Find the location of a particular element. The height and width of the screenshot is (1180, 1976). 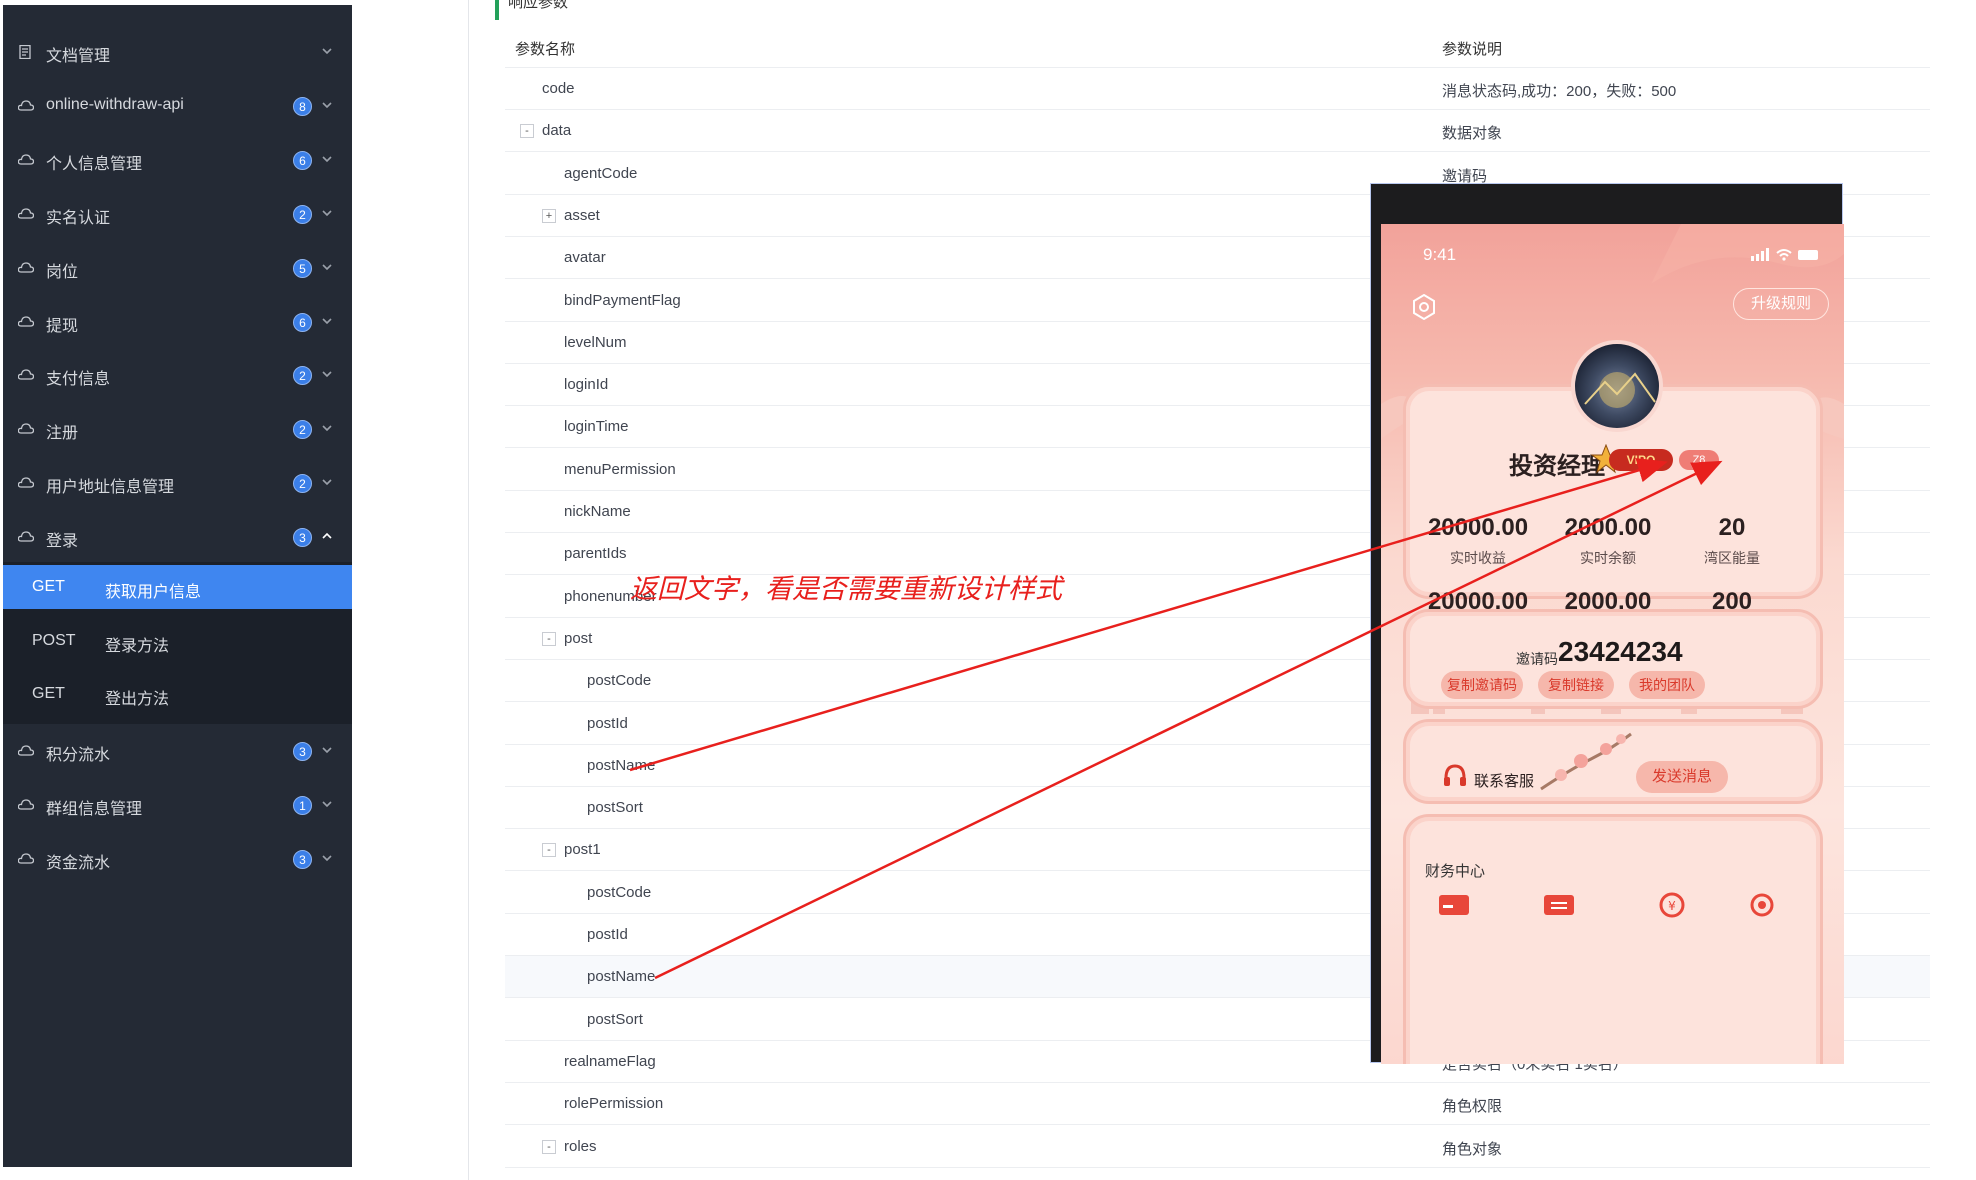

sidebar-item: 个人信息管理 6 is located at coordinates (177, 160).